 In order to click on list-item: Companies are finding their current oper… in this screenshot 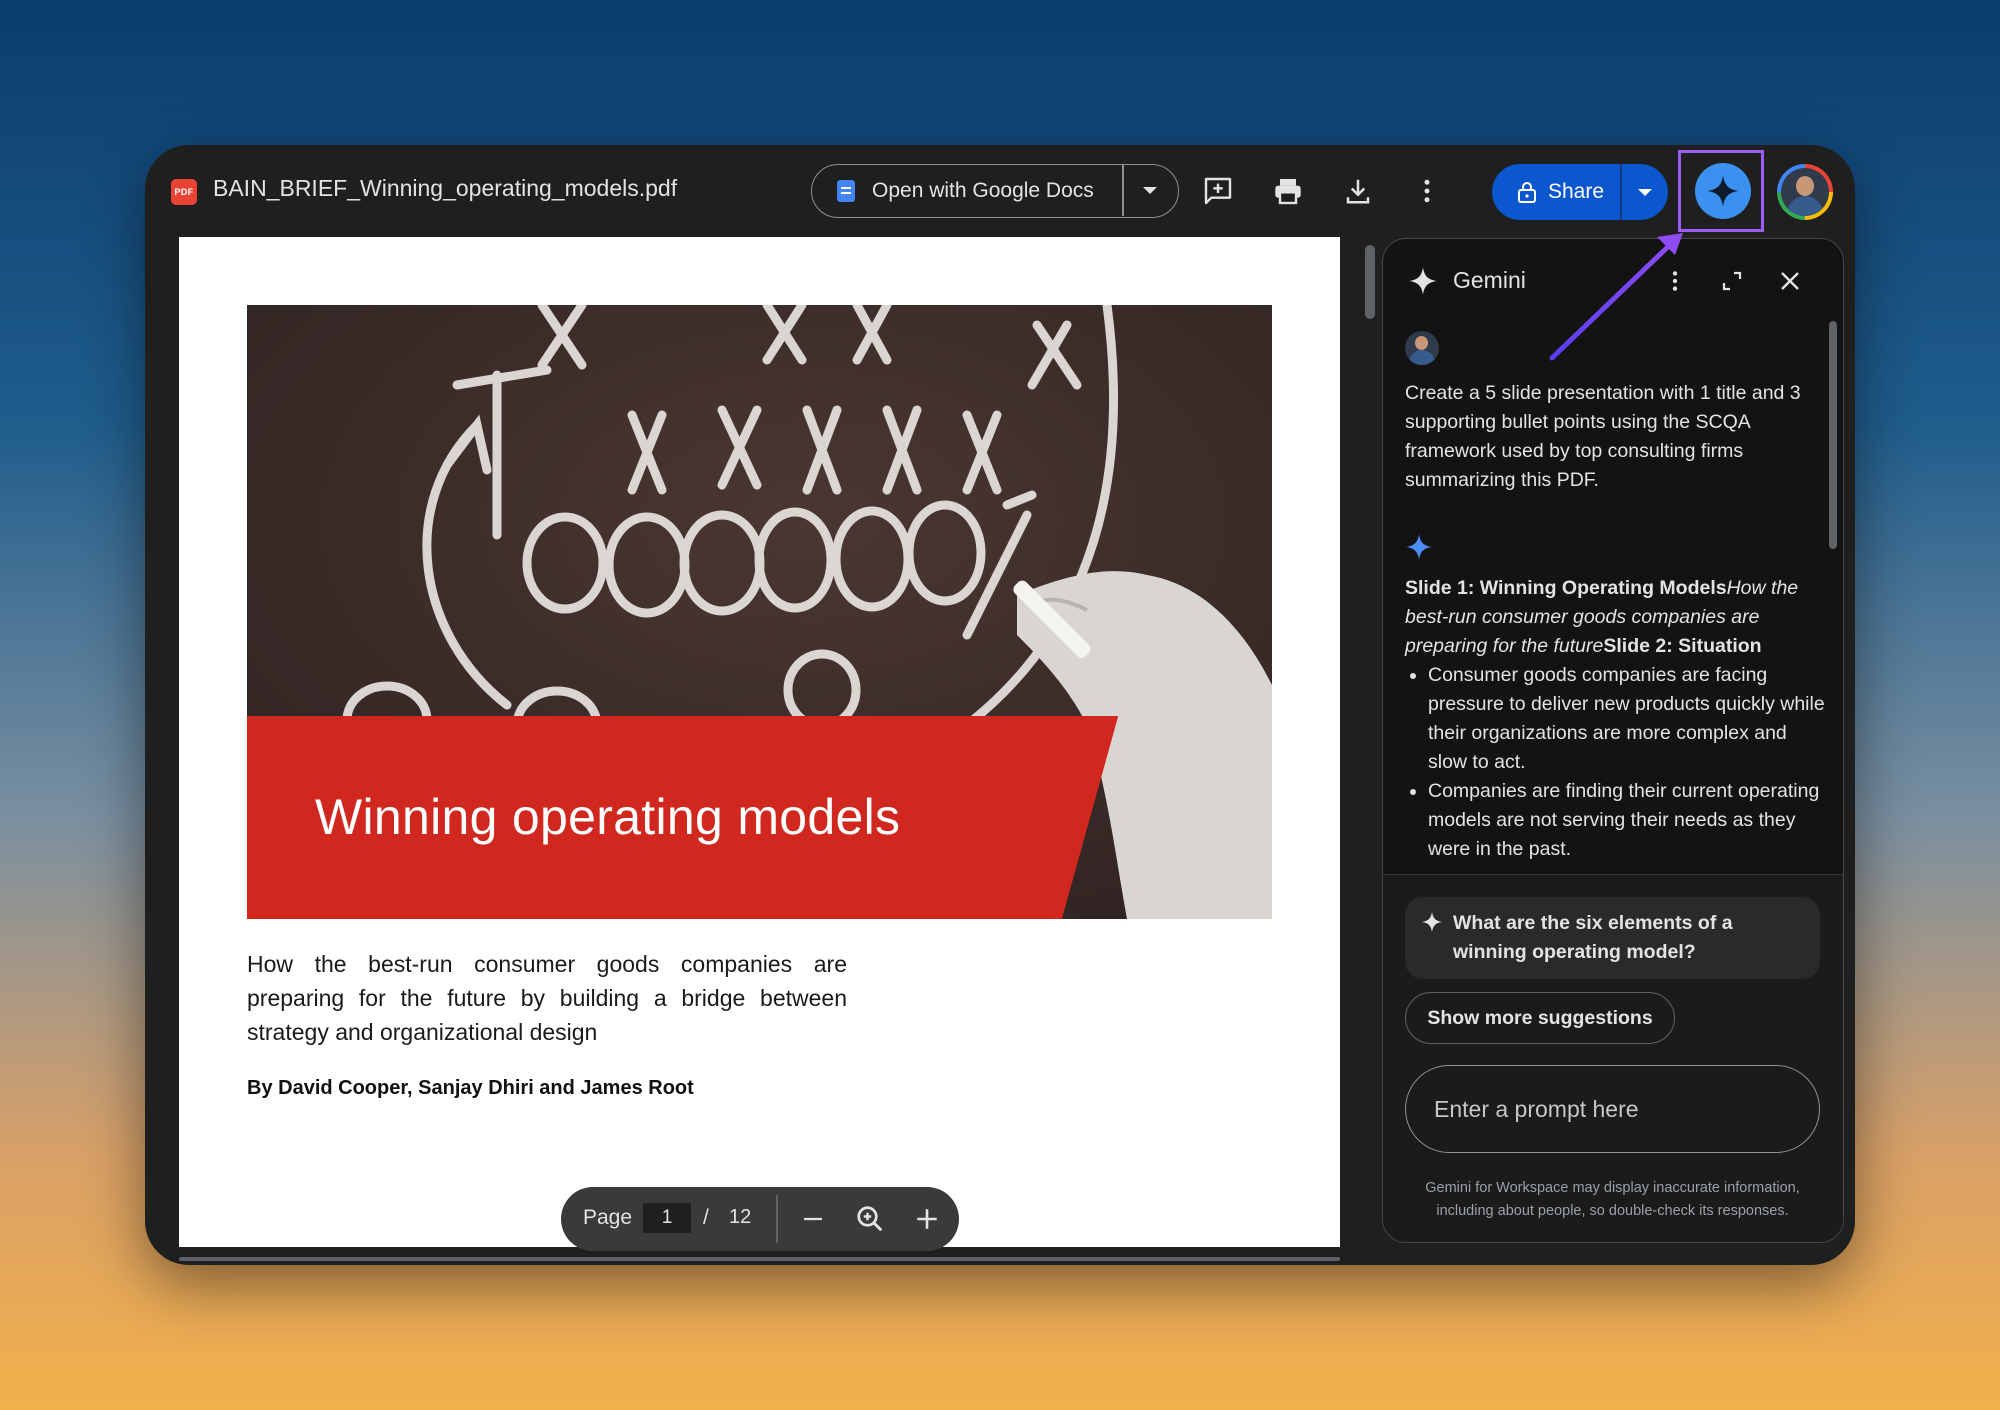, I will do `click(1626, 820)`.